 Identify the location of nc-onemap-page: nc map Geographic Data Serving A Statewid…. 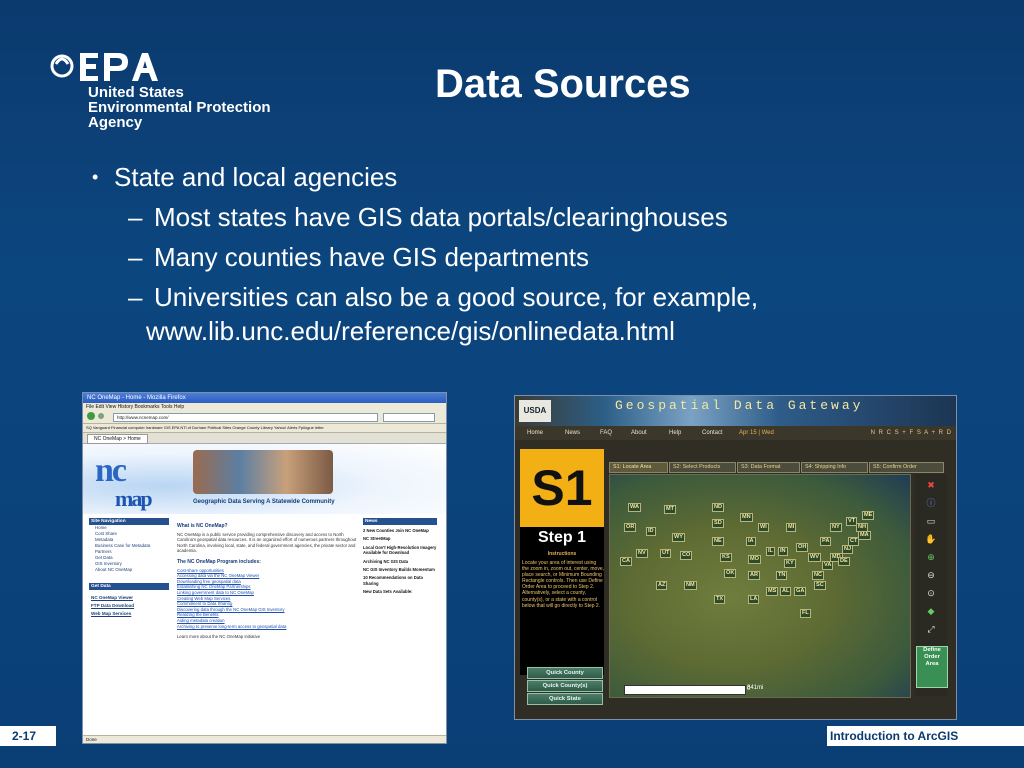
(264, 593).